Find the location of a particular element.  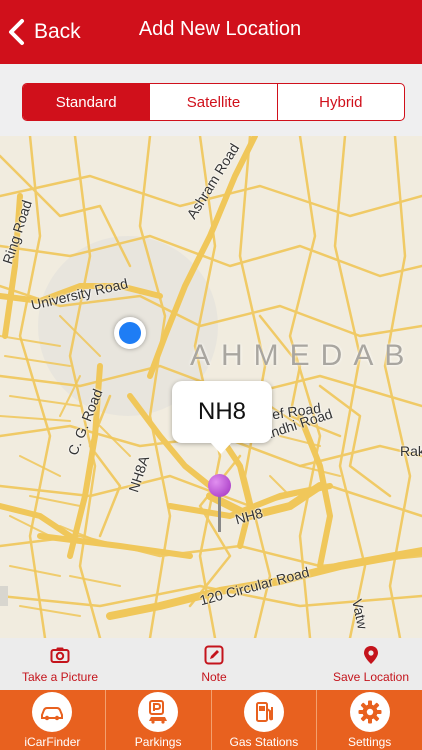

save-location-button: Save Location is located at coordinates (371, 664).